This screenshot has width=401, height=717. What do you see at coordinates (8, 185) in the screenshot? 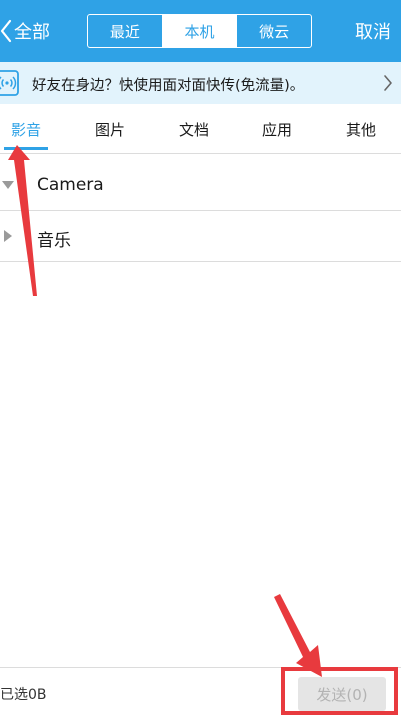
I see `caret-down-icon` at bounding box center [8, 185].